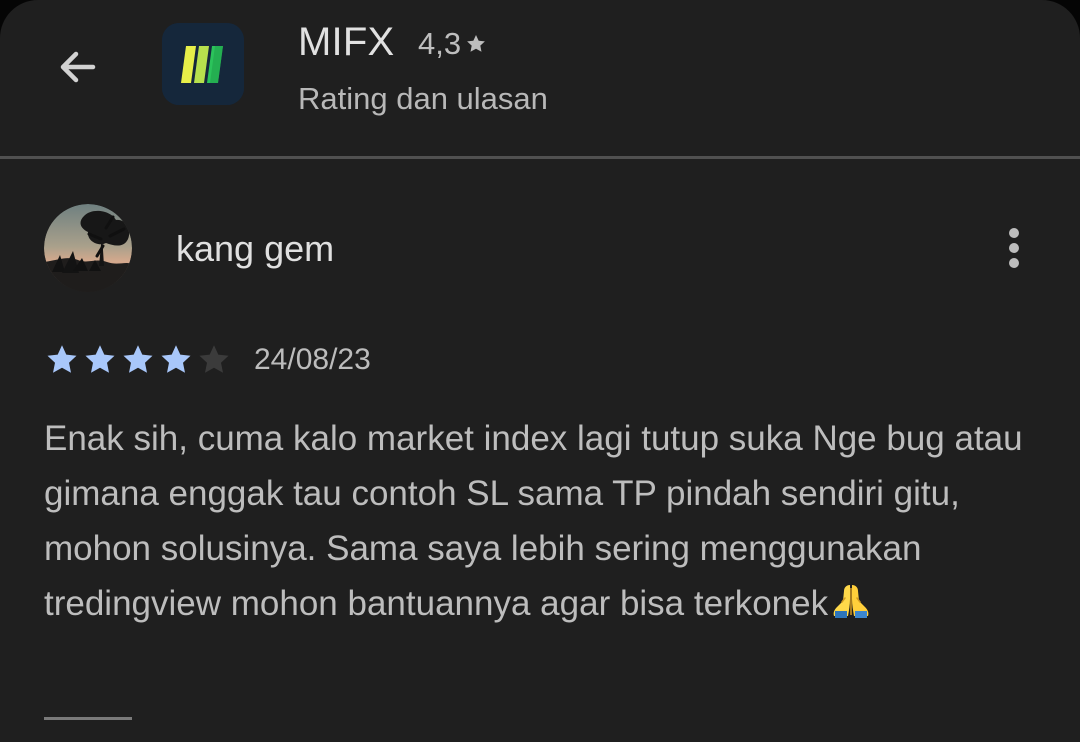 This screenshot has width=1080, height=742. I want to click on back-button, so click(77, 67).